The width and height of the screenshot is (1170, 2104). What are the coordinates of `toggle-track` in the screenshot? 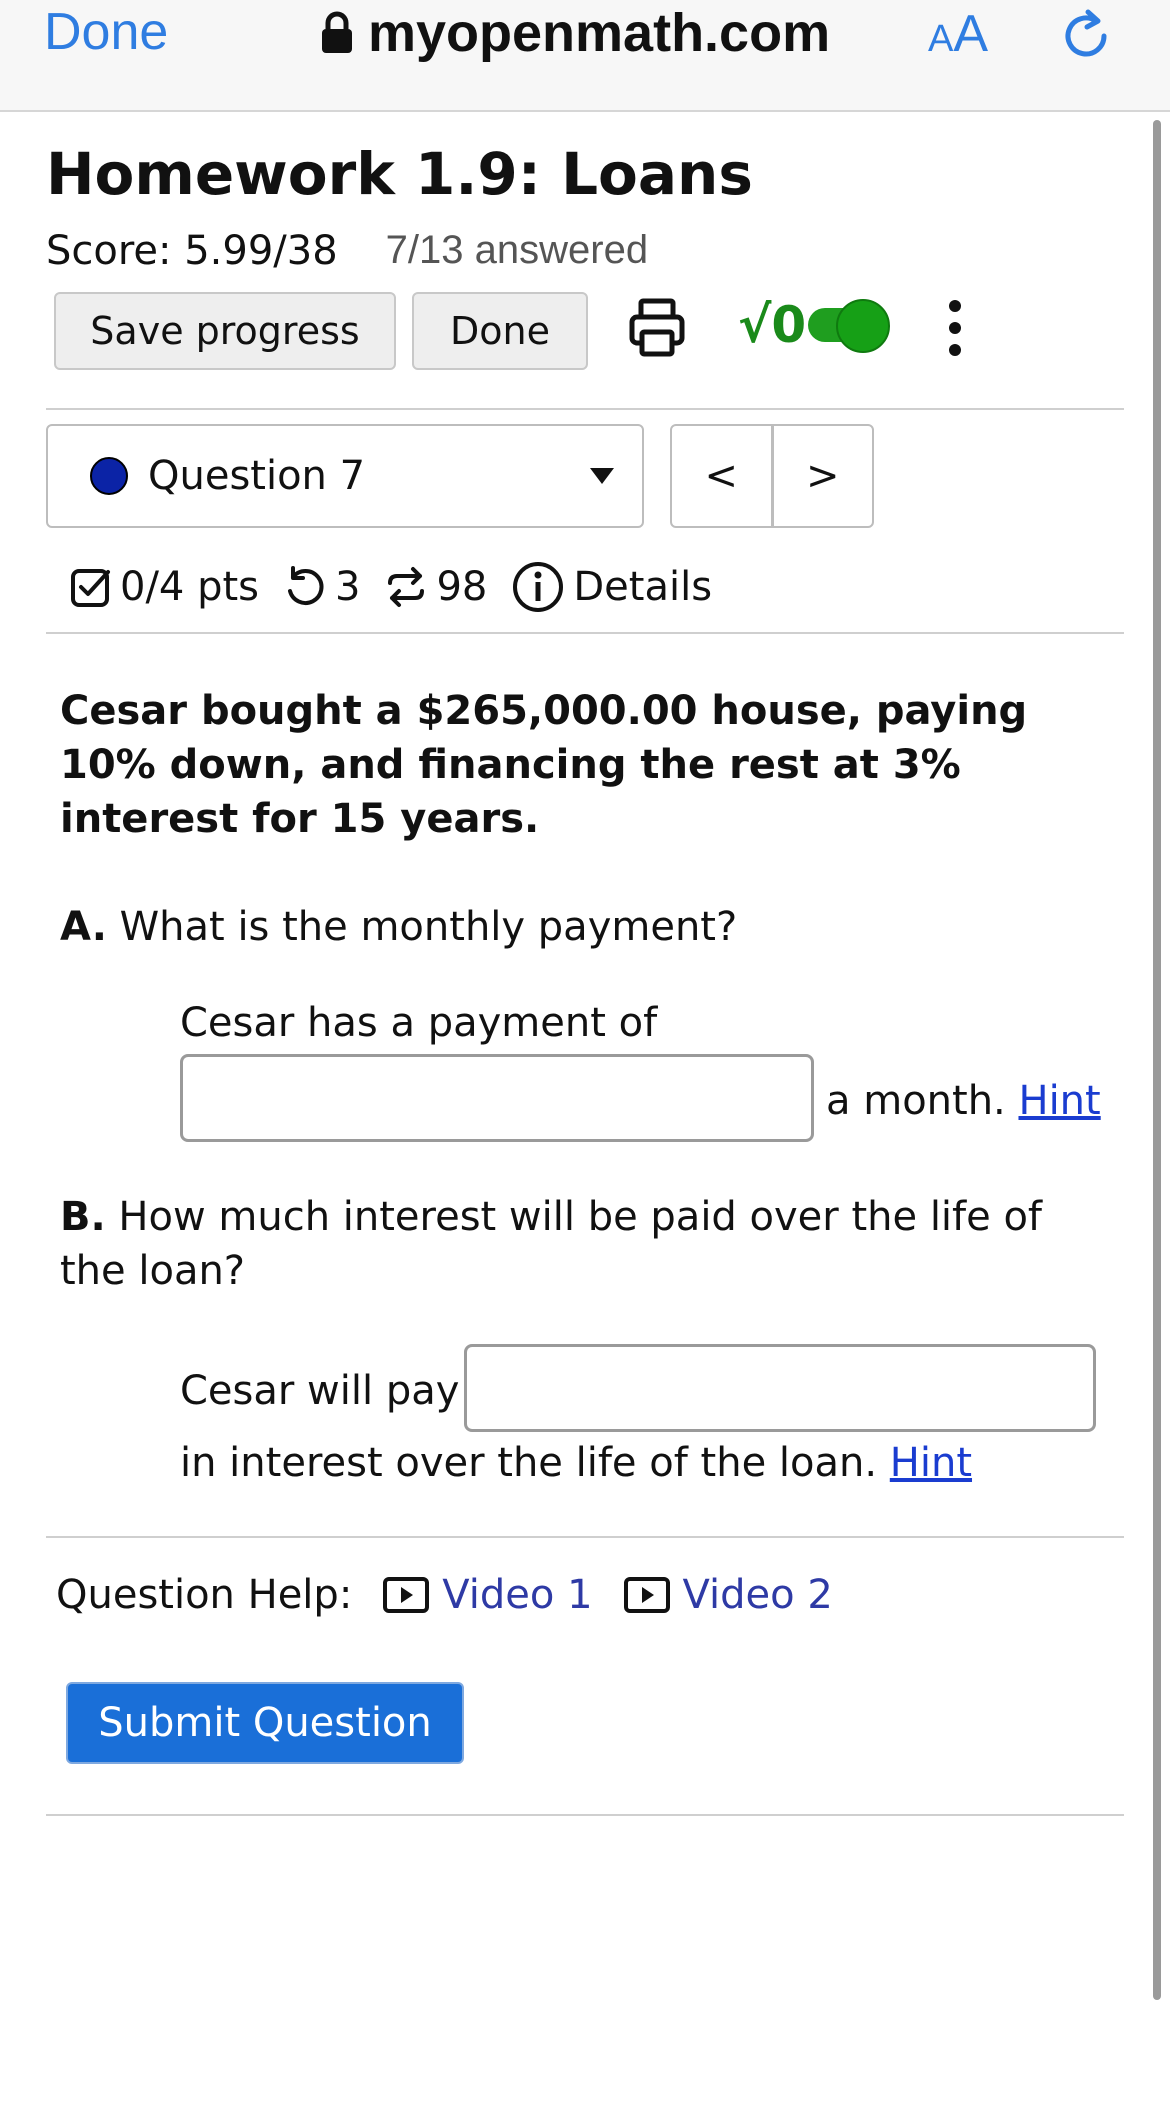 It's located at (849, 326).